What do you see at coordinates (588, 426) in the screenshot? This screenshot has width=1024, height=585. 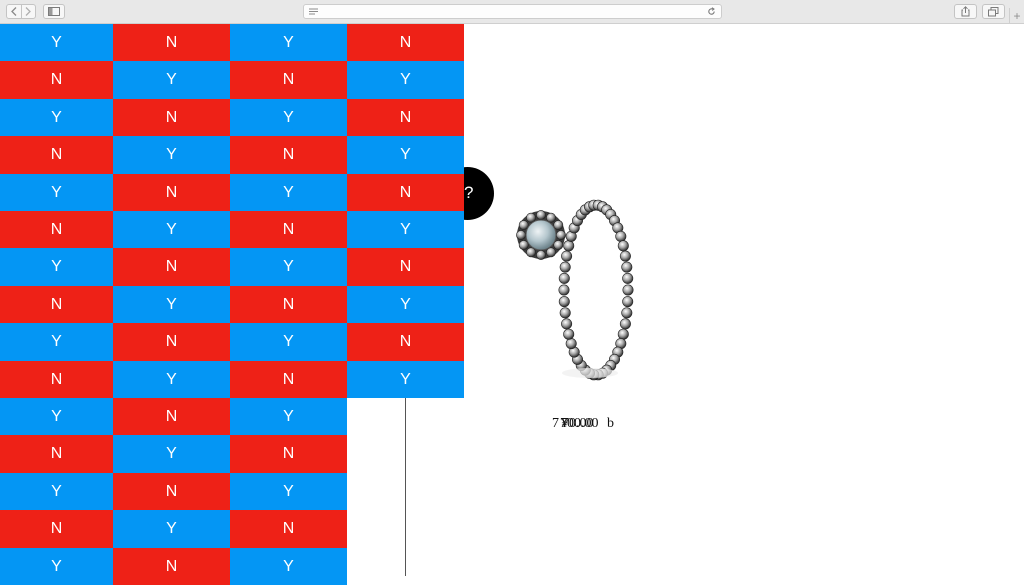 I see `price-overlap: 7 ¥ 70.00 700.00 b` at bounding box center [588, 426].